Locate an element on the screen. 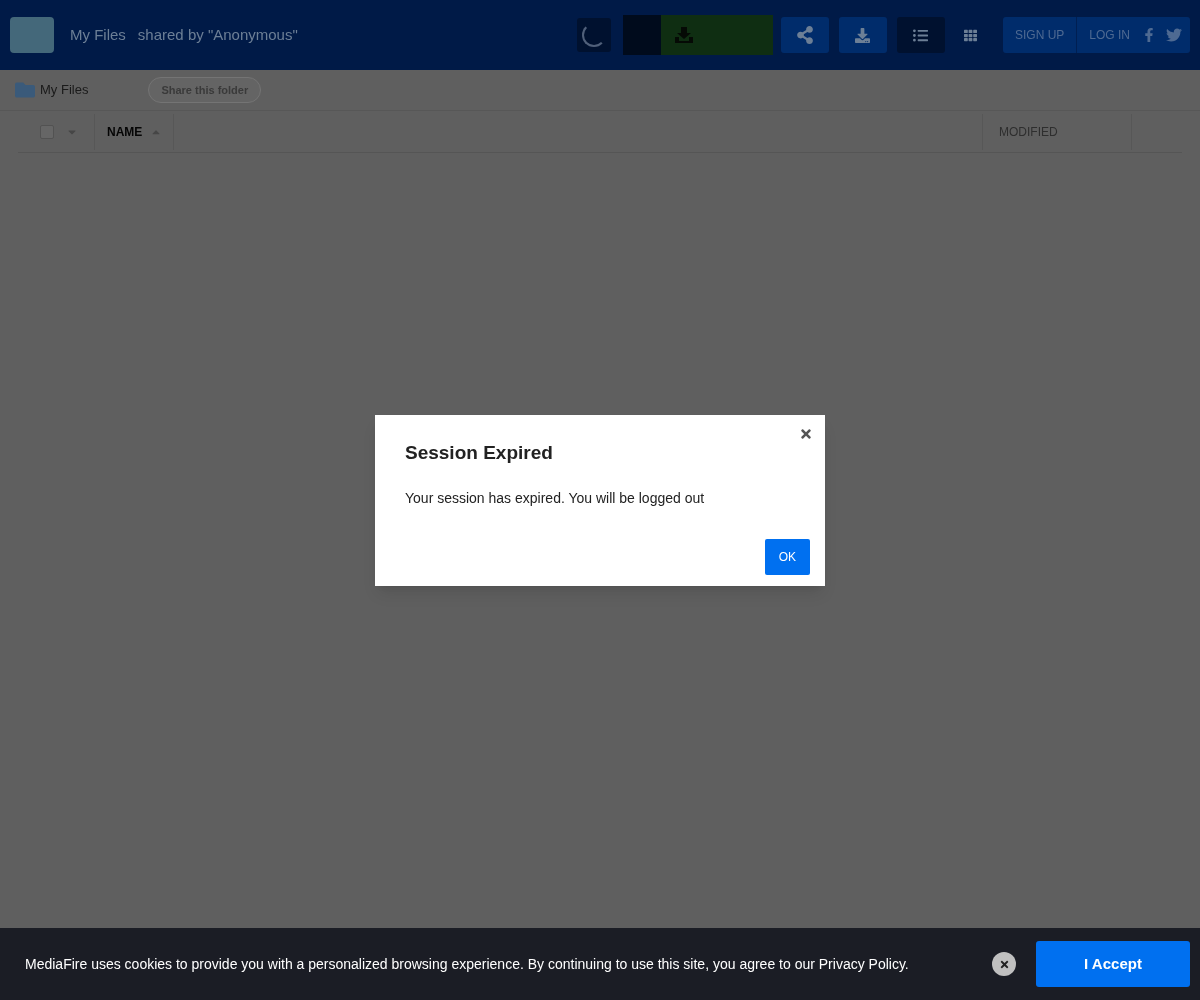 The image size is (1200, 1000). column-header: NAME is located at coordinates (125, 131).